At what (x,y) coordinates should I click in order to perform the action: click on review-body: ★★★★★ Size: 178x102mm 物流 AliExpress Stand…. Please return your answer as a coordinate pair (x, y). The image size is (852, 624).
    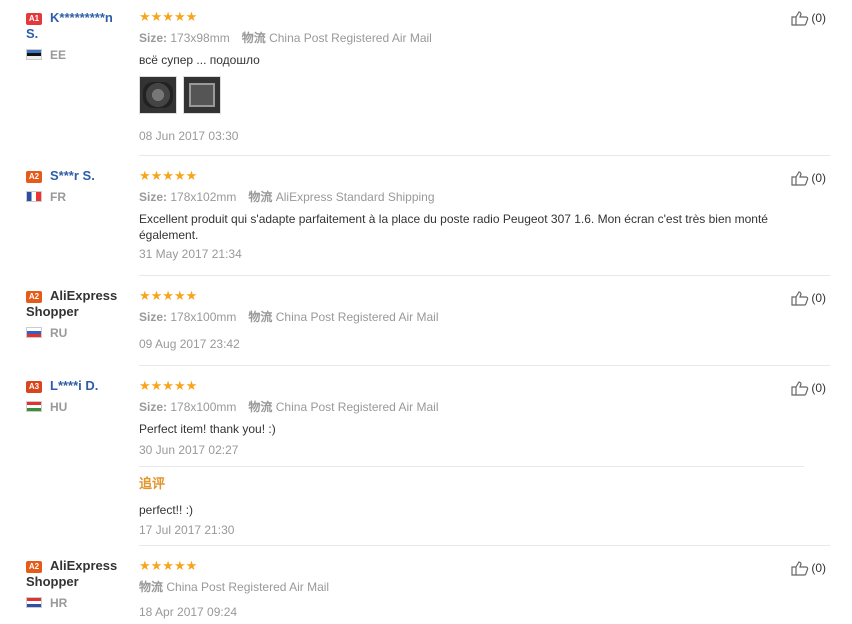
    Looking at the image, I should click on (471, 215).